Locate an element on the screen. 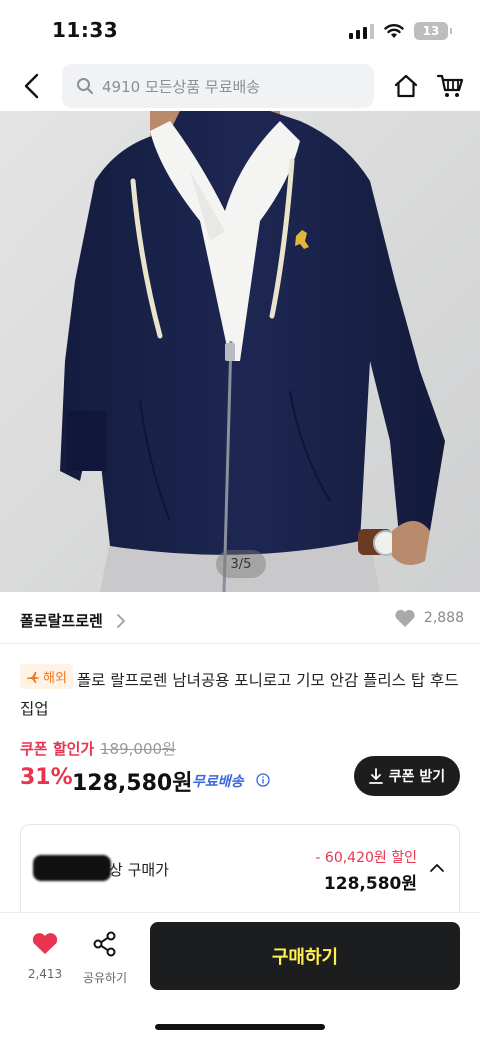  status-indicators: 13 is located at coordinates (400, 31).